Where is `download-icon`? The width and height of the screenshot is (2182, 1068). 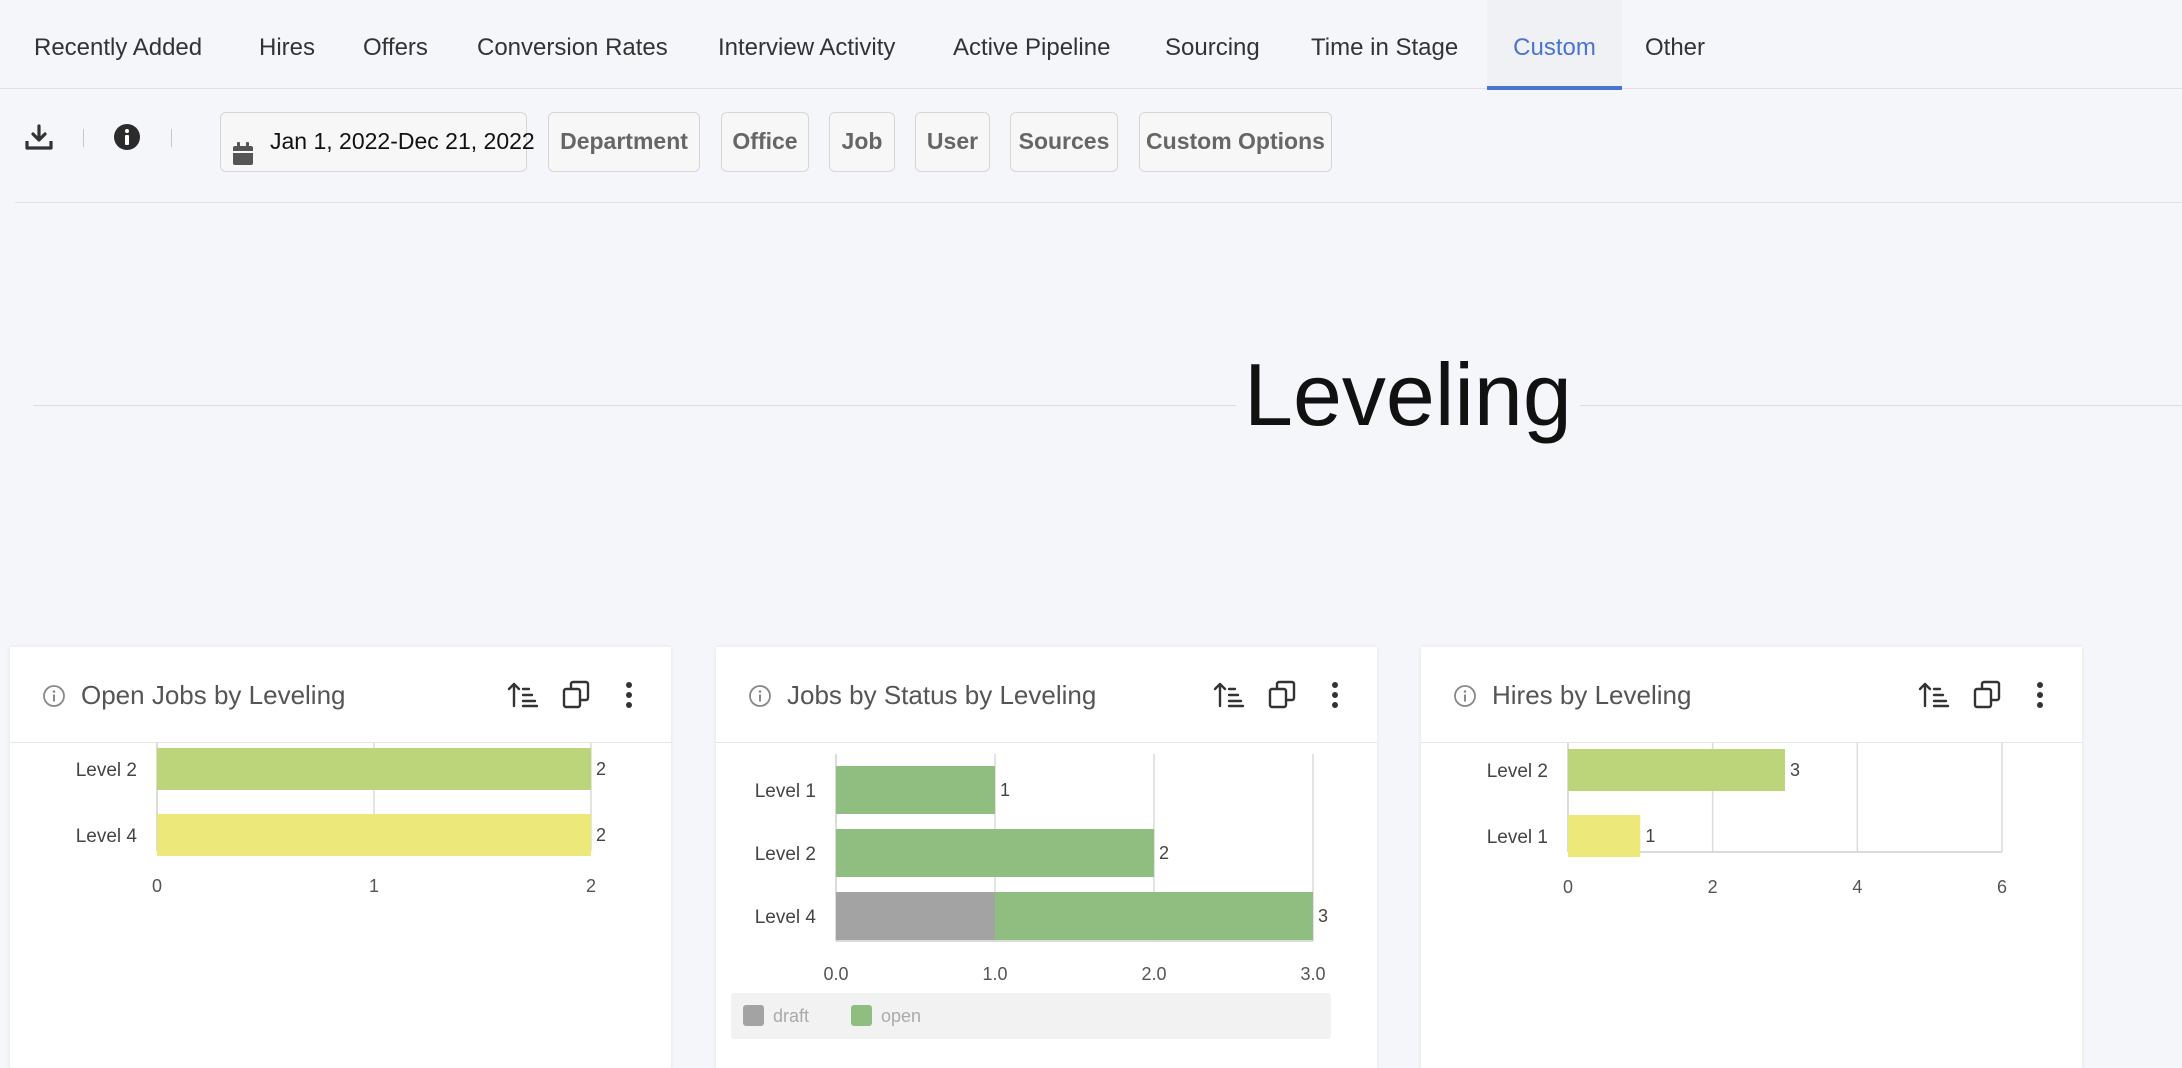
download-icon is located at coordinates (39, 138).